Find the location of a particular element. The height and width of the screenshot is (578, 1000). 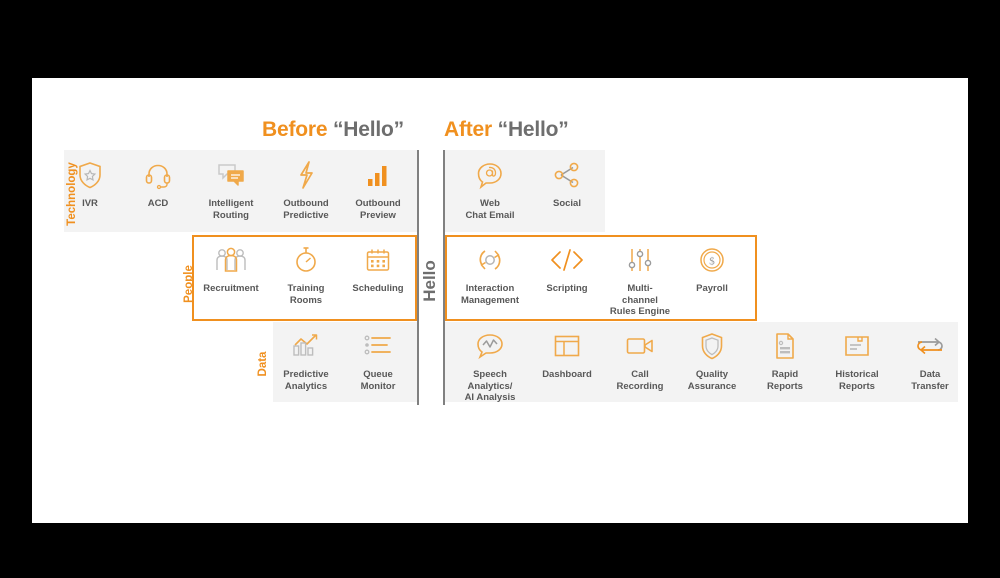

item-interaction-management: Interaction Management is located at coordinates (490, 275).